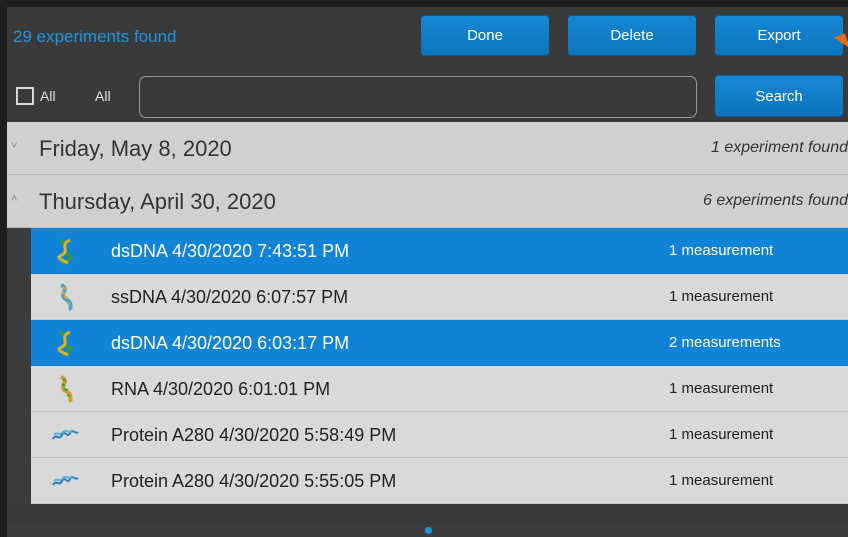  I want to click on experiment-name: RNA 4/30/2020 6:01:01 PM, so click(221, 389).